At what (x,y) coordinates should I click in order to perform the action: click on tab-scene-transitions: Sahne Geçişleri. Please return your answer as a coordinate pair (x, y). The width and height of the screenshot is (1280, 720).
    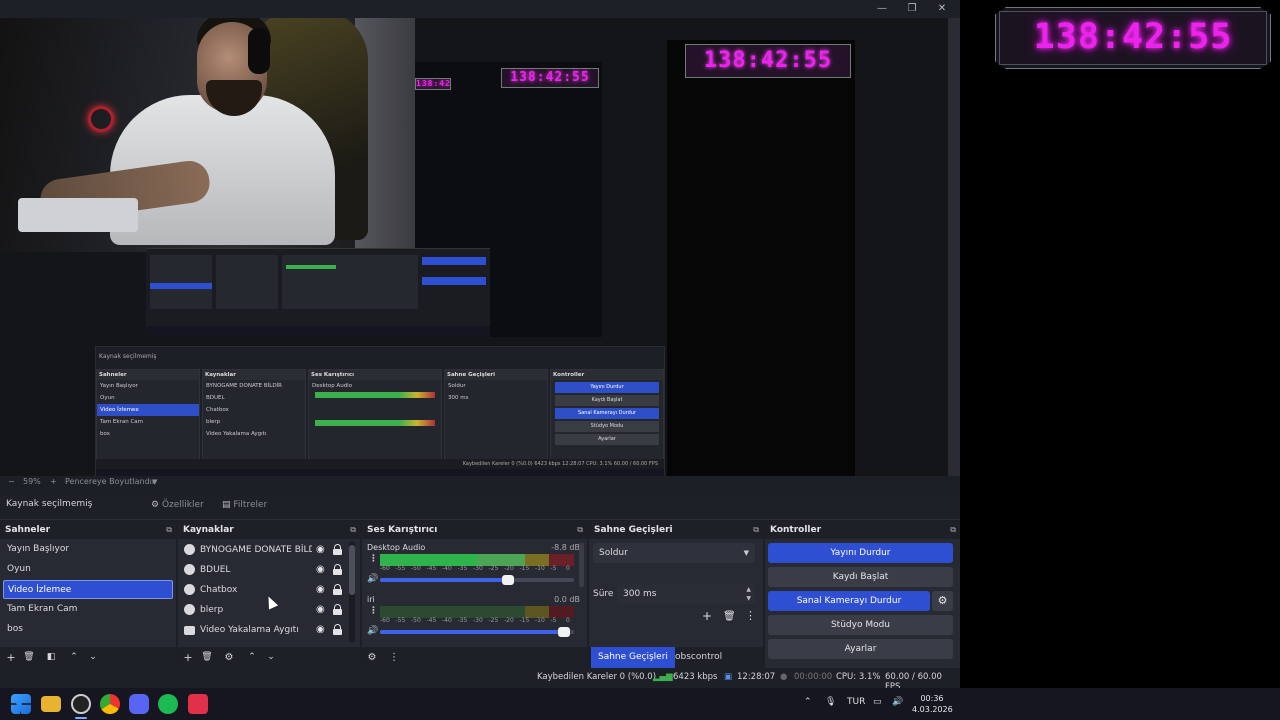
    Looking at the image, I should click on (633, 657).